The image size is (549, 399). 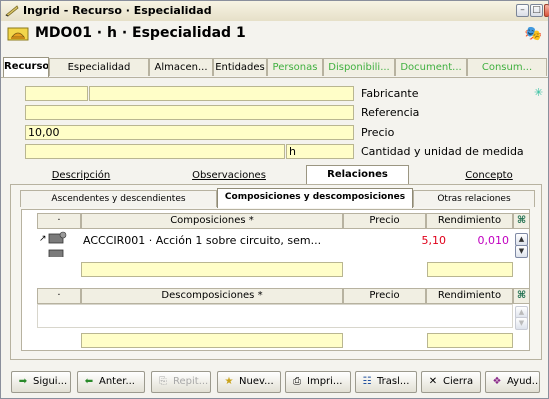 What do you see at coordinates (240, 67) in the screenshot?
I see `tab-entidades: Entidades` at bounding box center [240, 67].